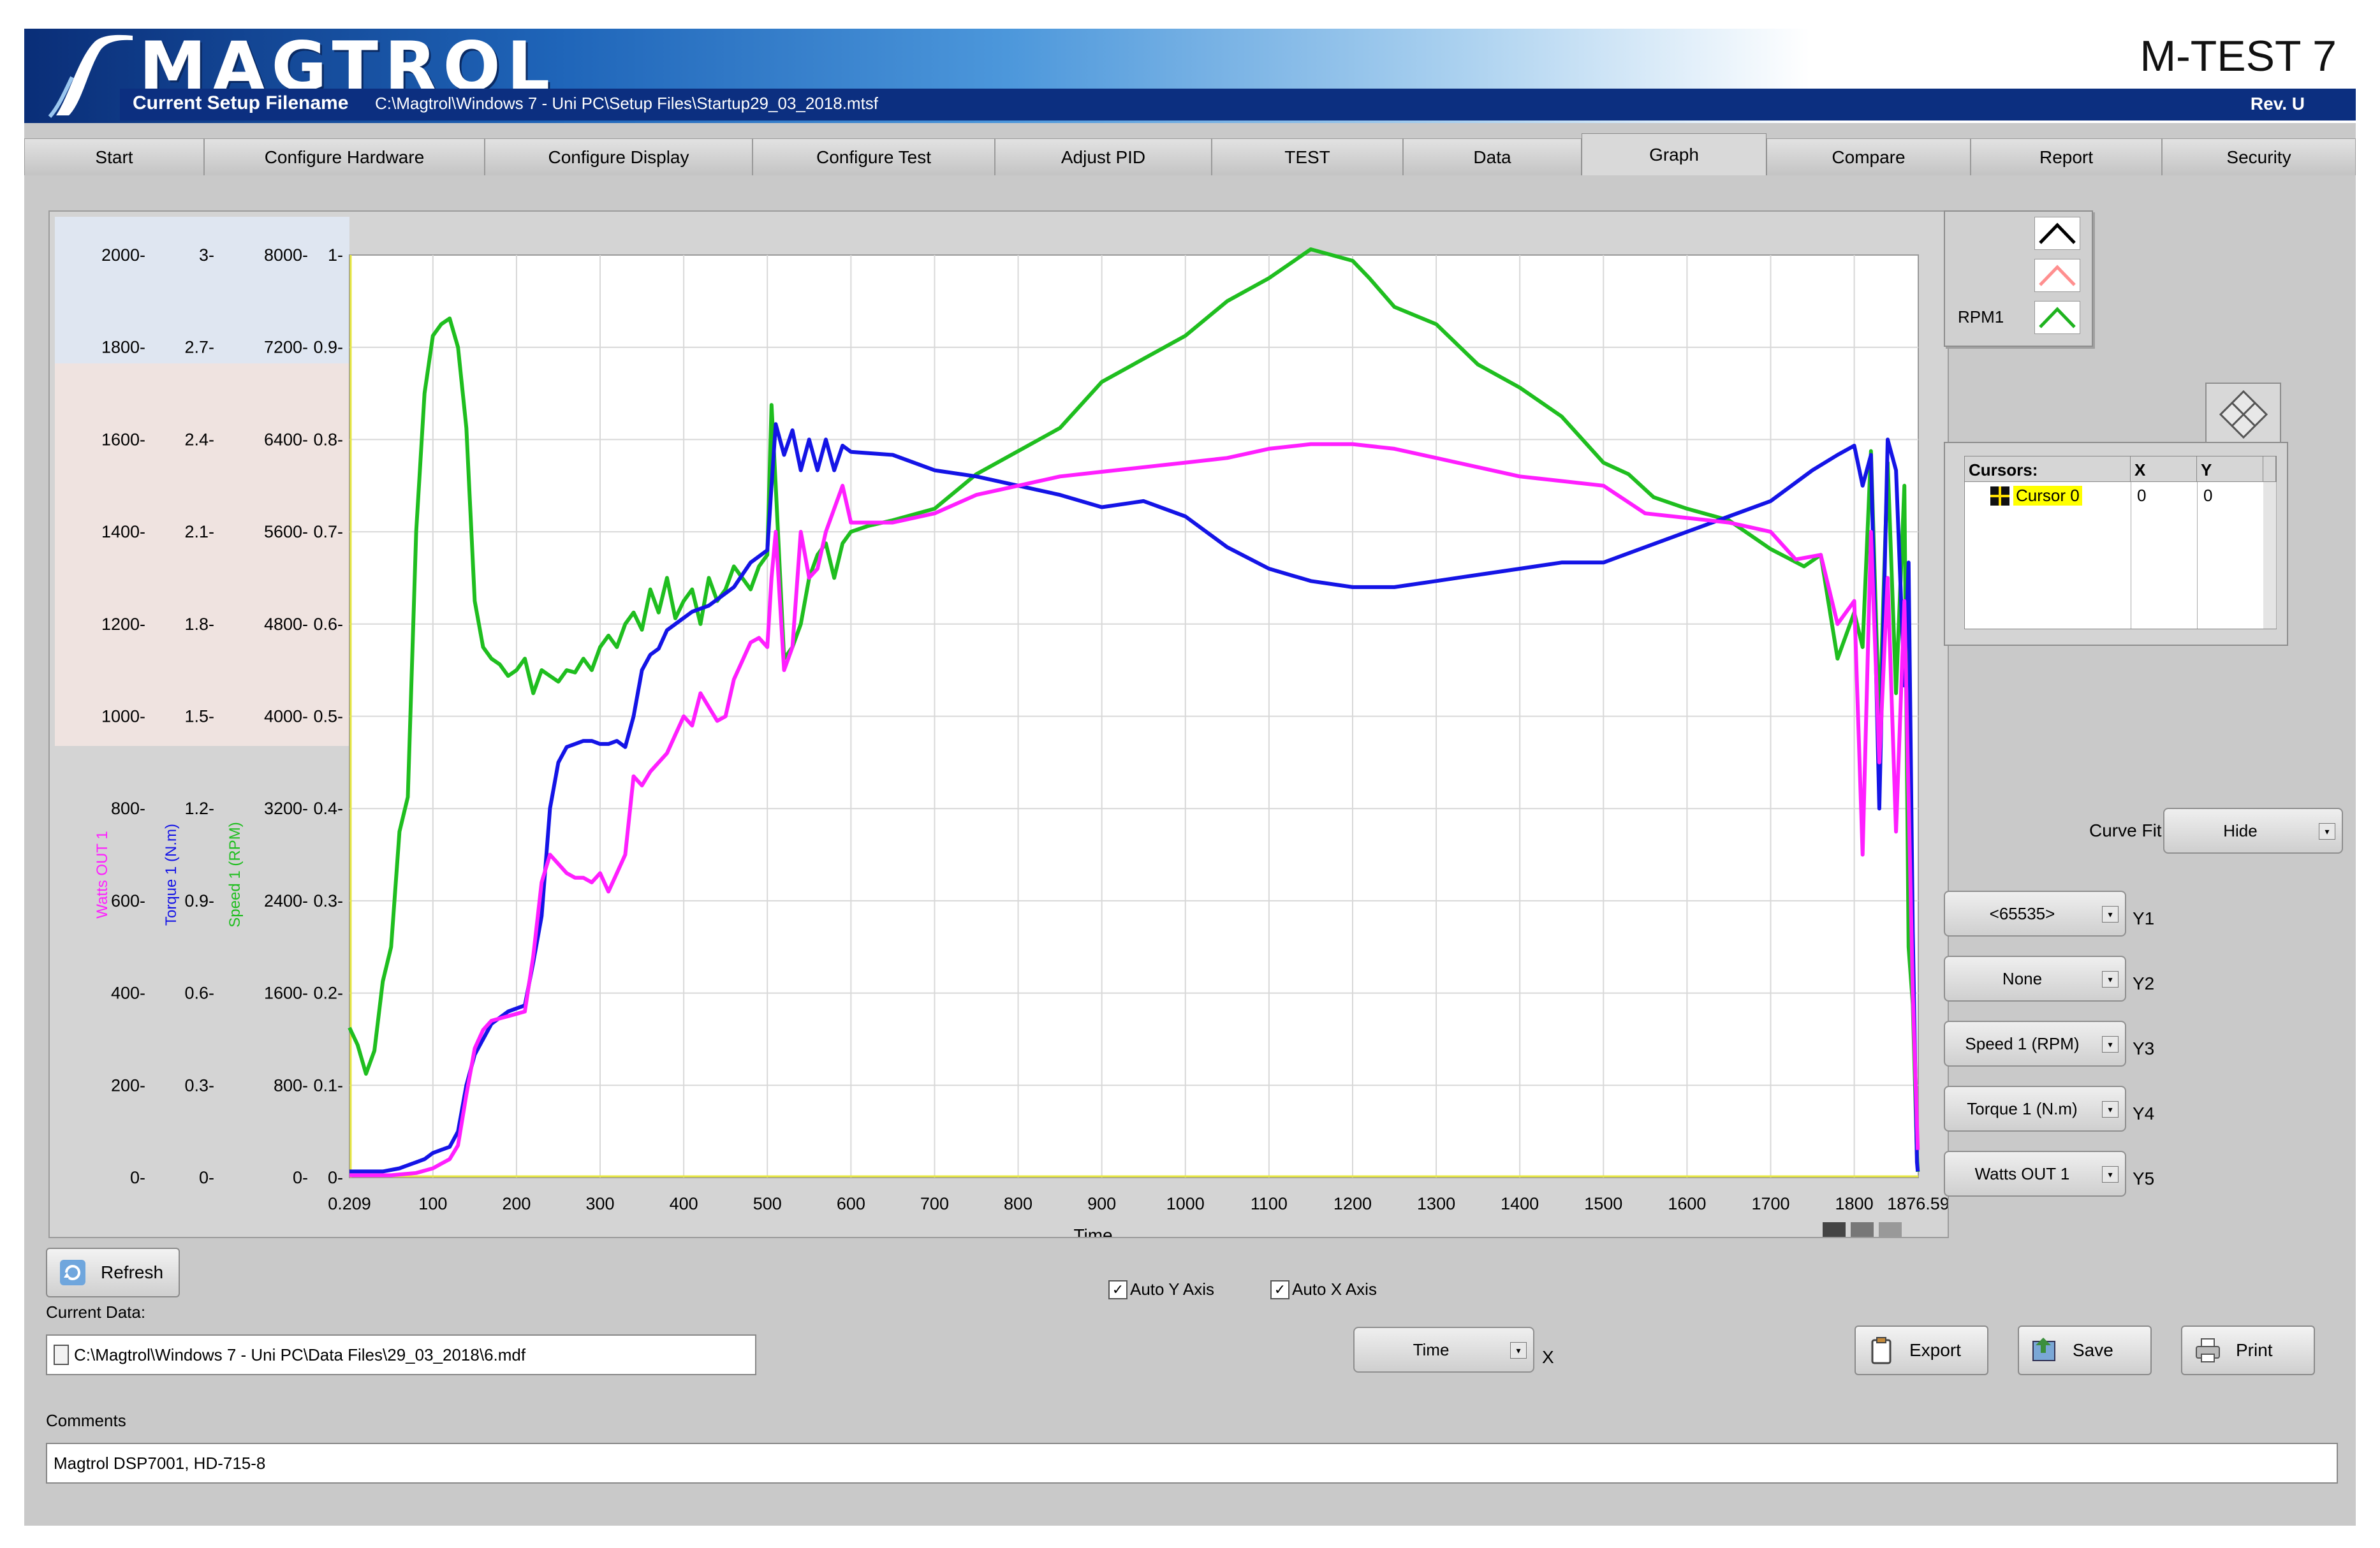 This screenshot has width=2380, height=1548. I want to click on y-tick-label: 0.2-, so click(328, 993).